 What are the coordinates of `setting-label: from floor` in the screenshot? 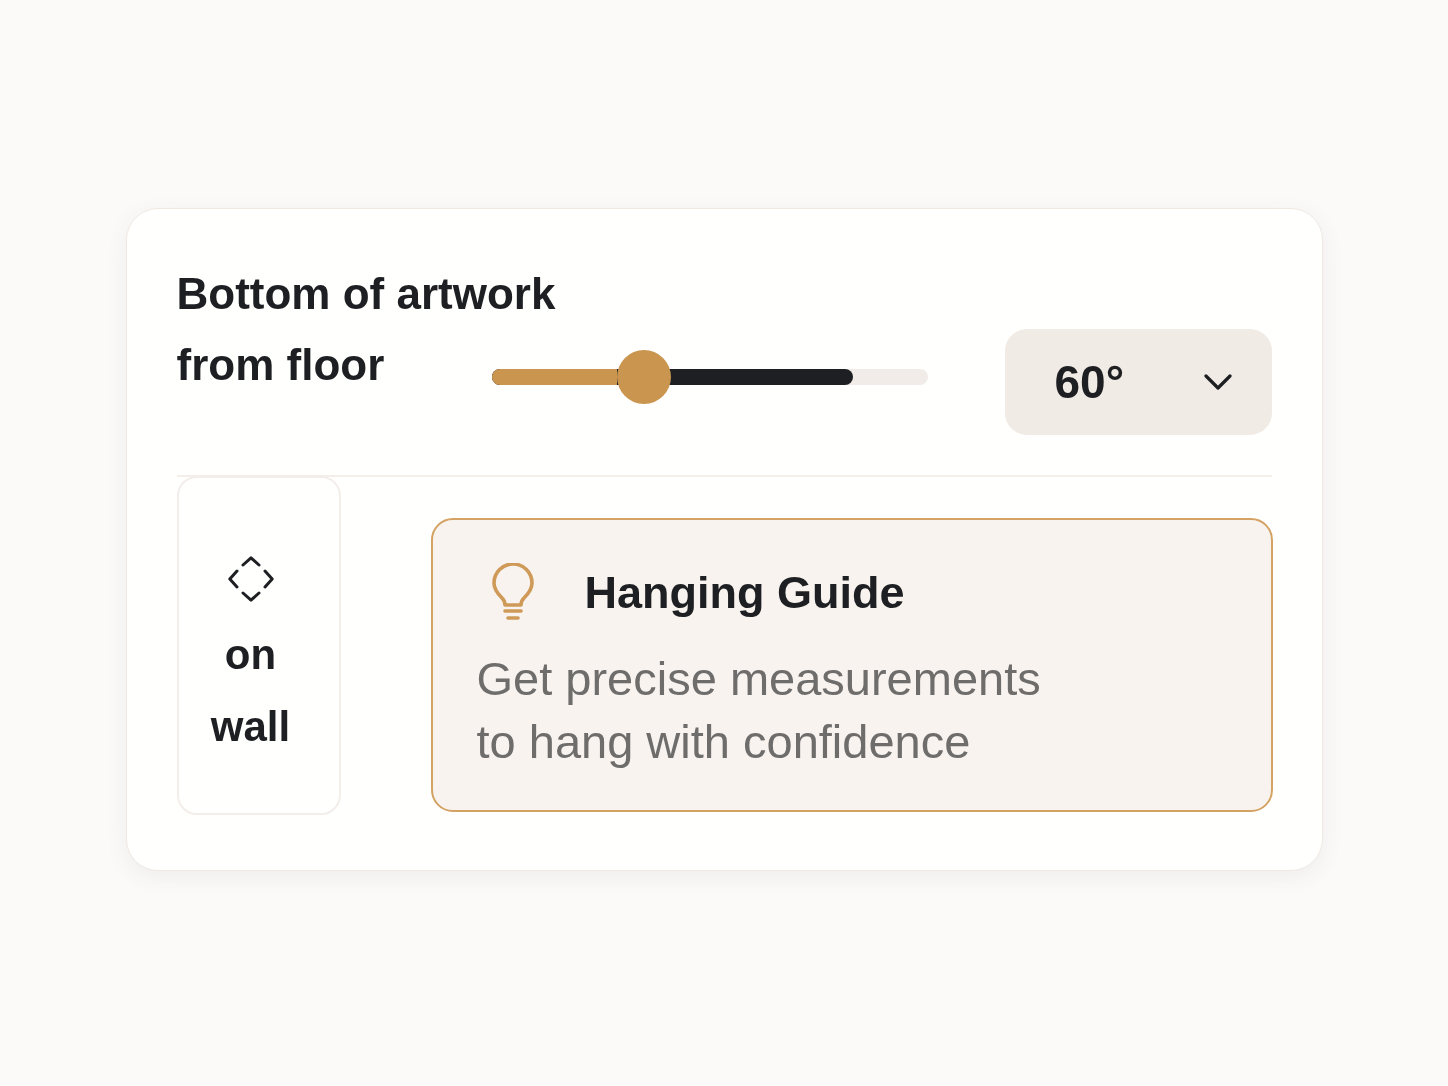 It's located at (280, 365).